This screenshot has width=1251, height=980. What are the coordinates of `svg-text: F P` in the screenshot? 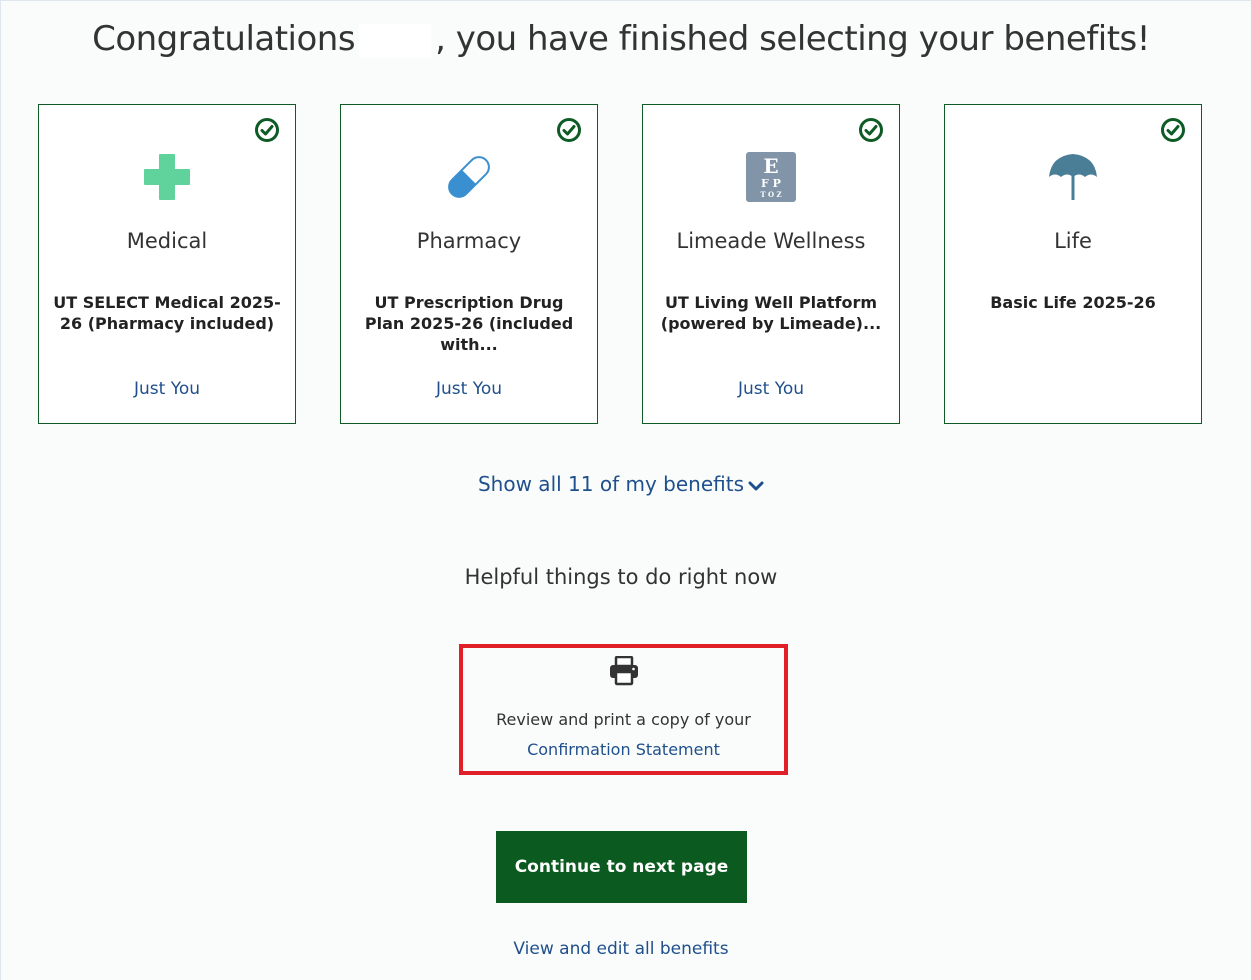 It's located at (771, 183).